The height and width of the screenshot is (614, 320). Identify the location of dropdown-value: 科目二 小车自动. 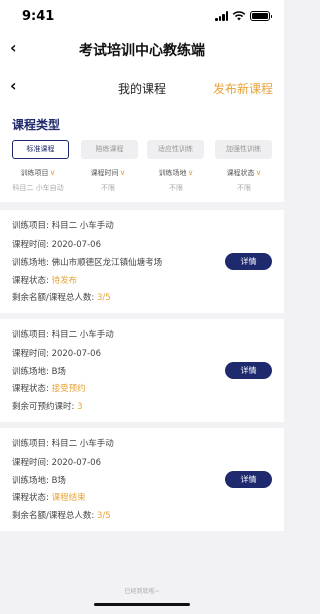
(38, 188).